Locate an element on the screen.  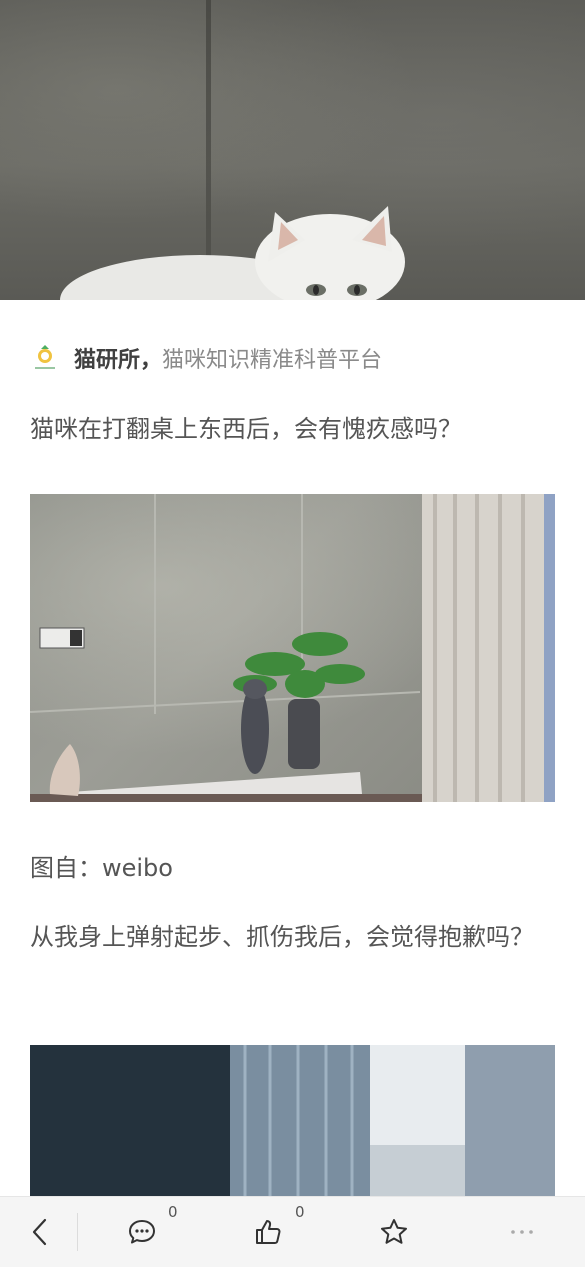
more-button is located at coordinates (522, 1232).